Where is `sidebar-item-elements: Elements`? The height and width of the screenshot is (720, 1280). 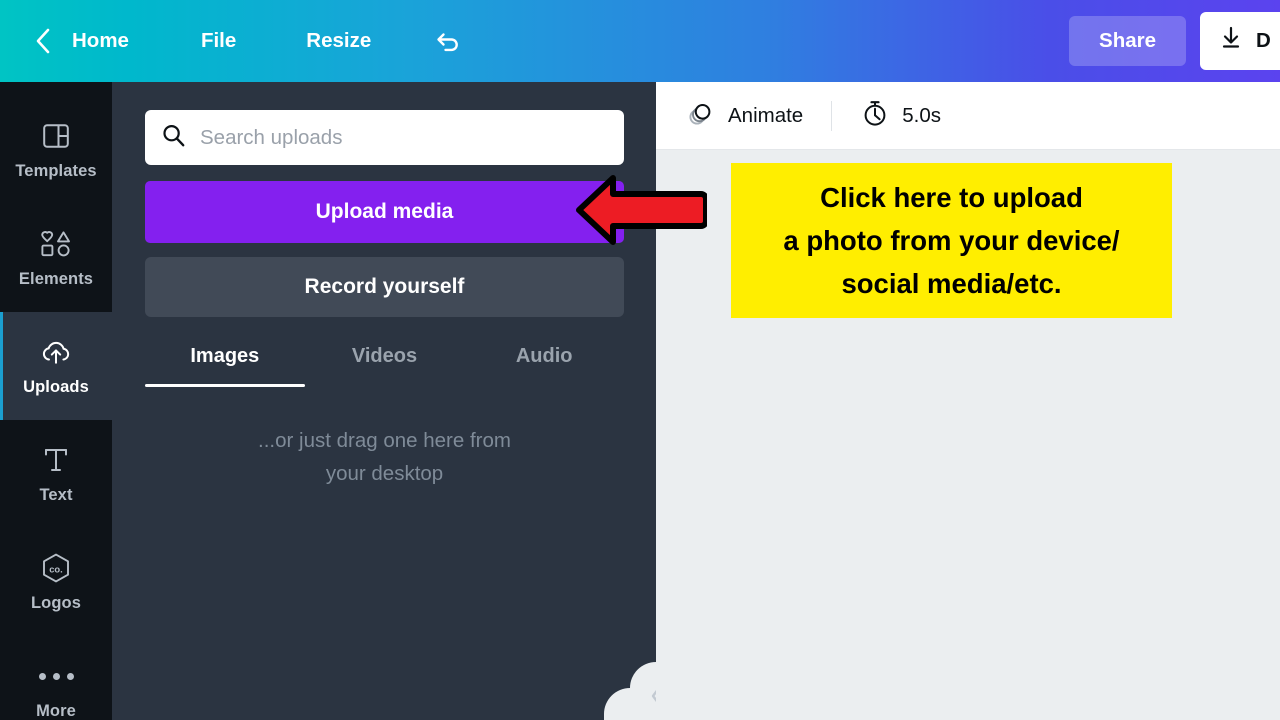
sidebar-item-elements: Elements is located at coordinates (56, 258).